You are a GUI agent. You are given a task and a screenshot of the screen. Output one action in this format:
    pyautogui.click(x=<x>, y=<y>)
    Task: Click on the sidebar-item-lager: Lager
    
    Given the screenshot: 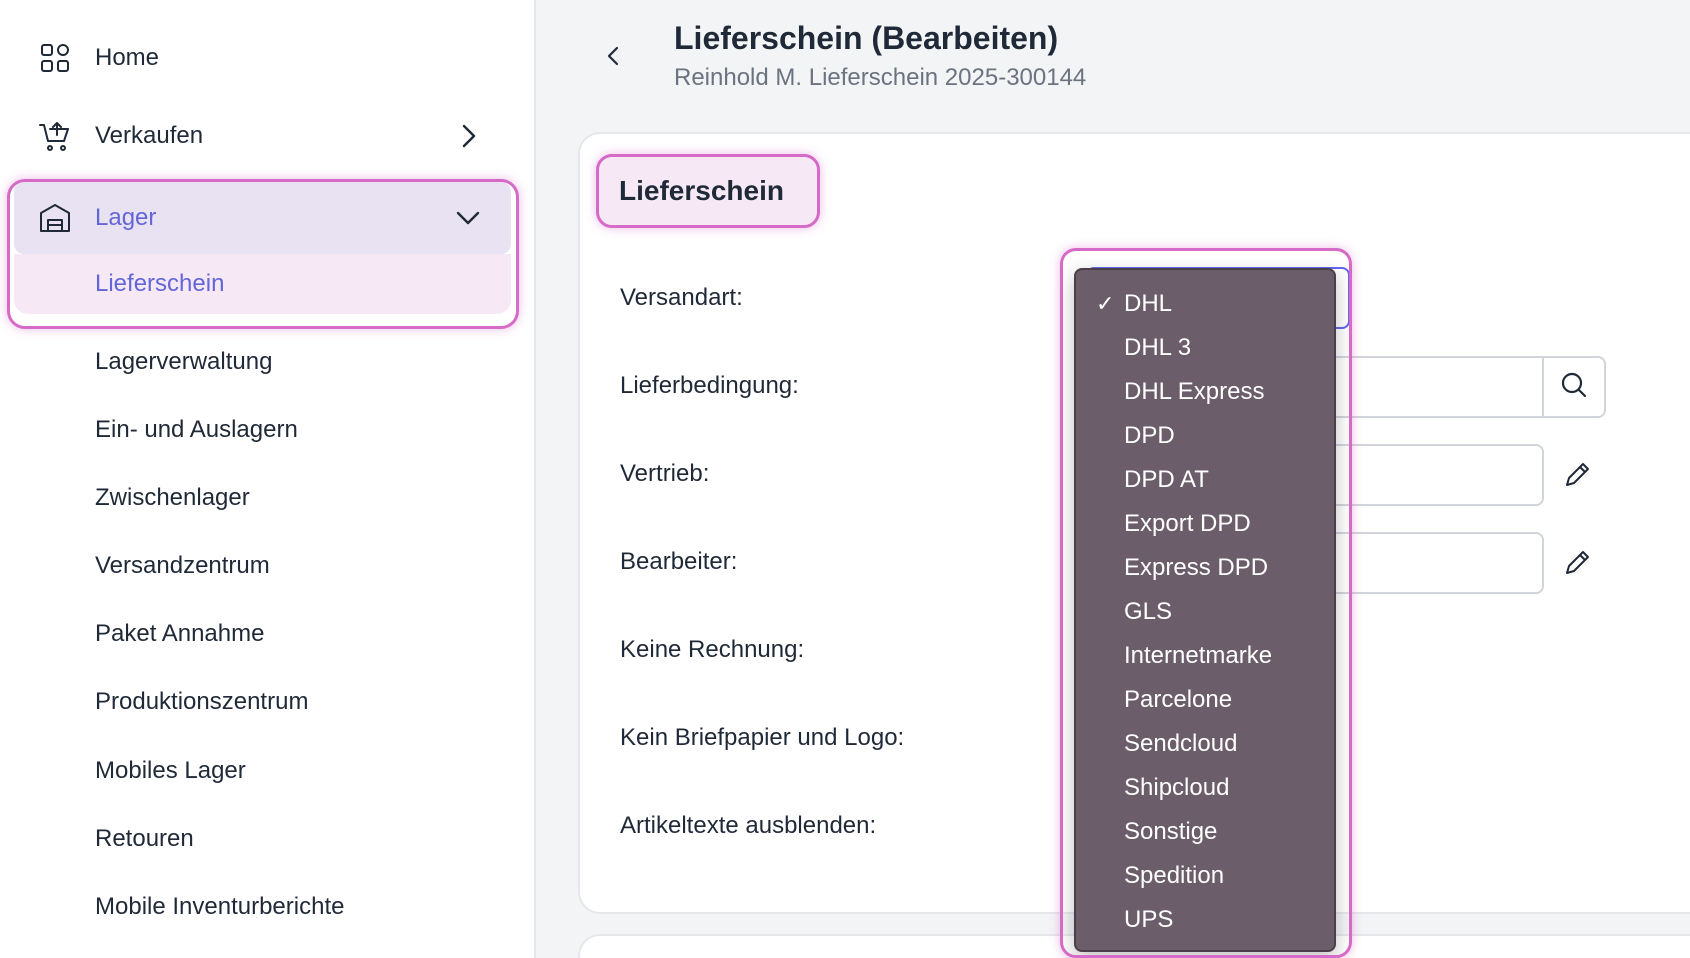 What is the action you would take?
    pyautogui.click(x=262, y=218)
    